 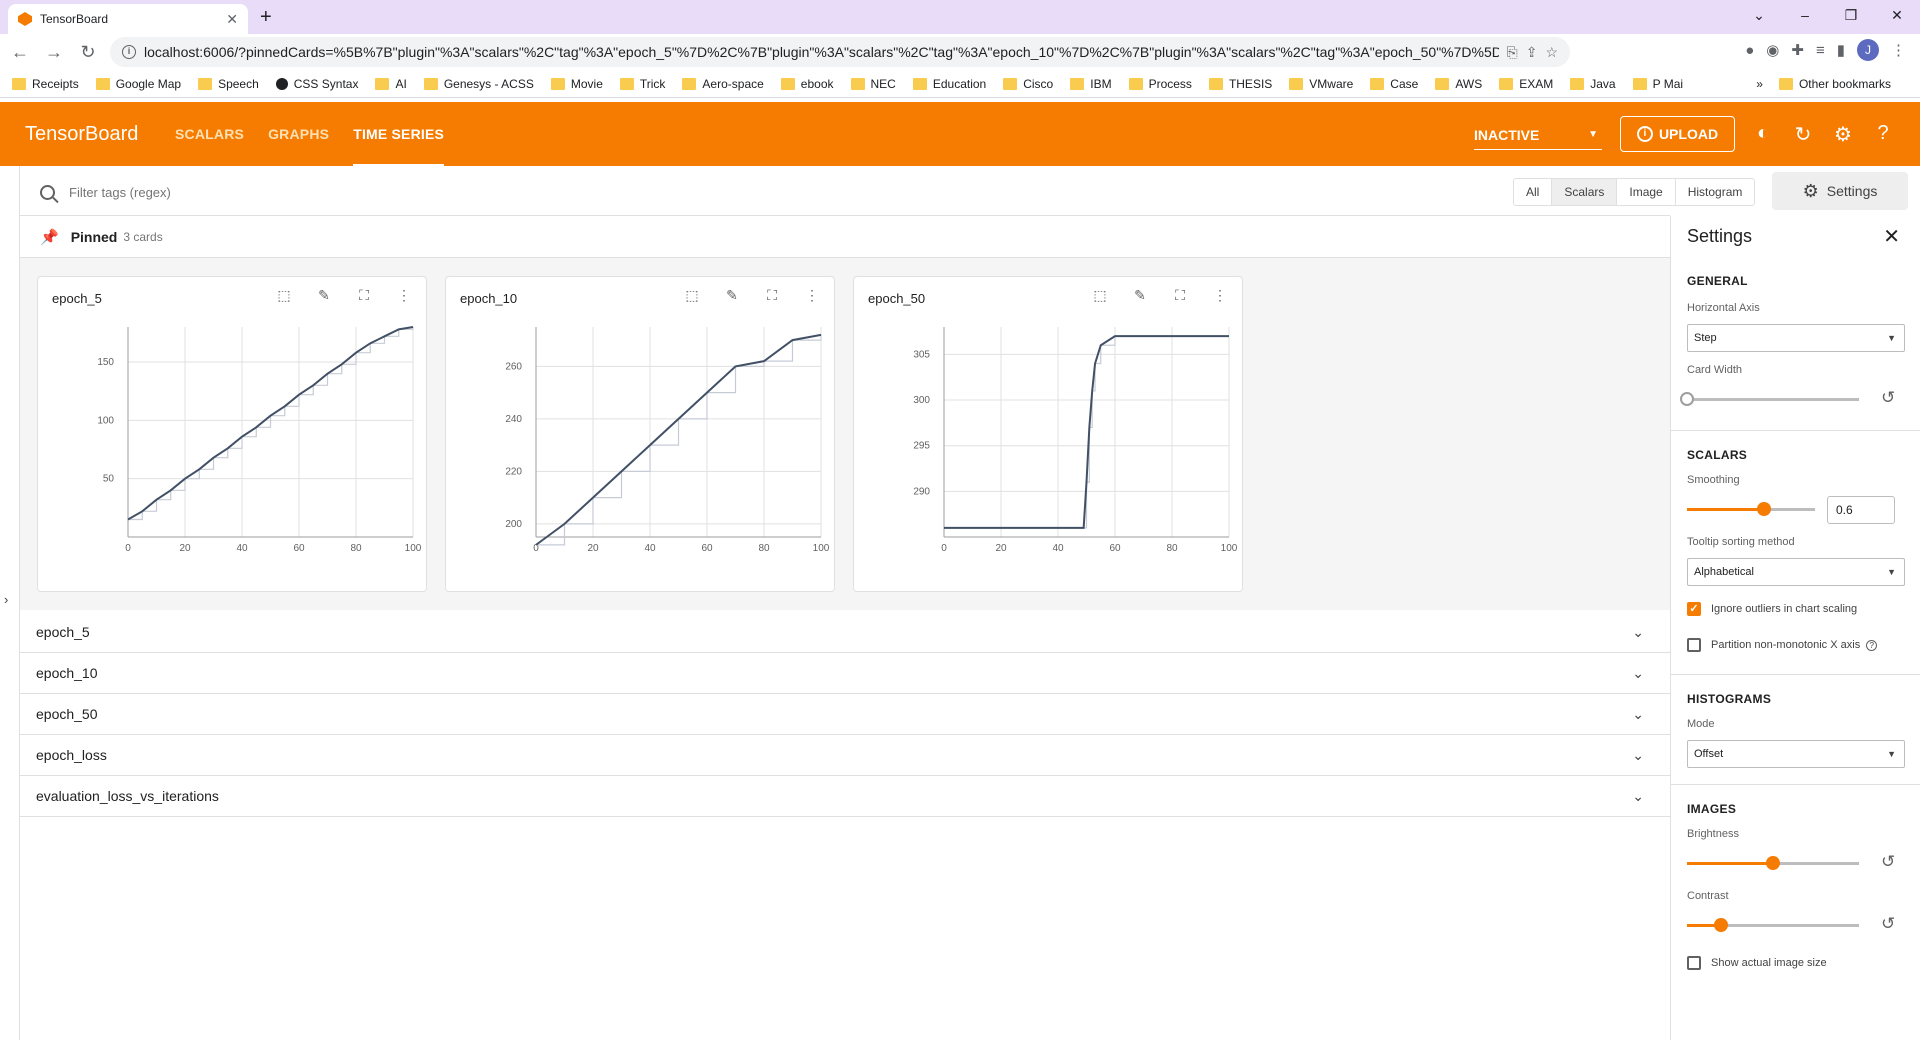 What do you see at coordinates (209, 134) in the screenshot?
I see `tab-scalars: SCALARS` at bounding box center [209, 134].